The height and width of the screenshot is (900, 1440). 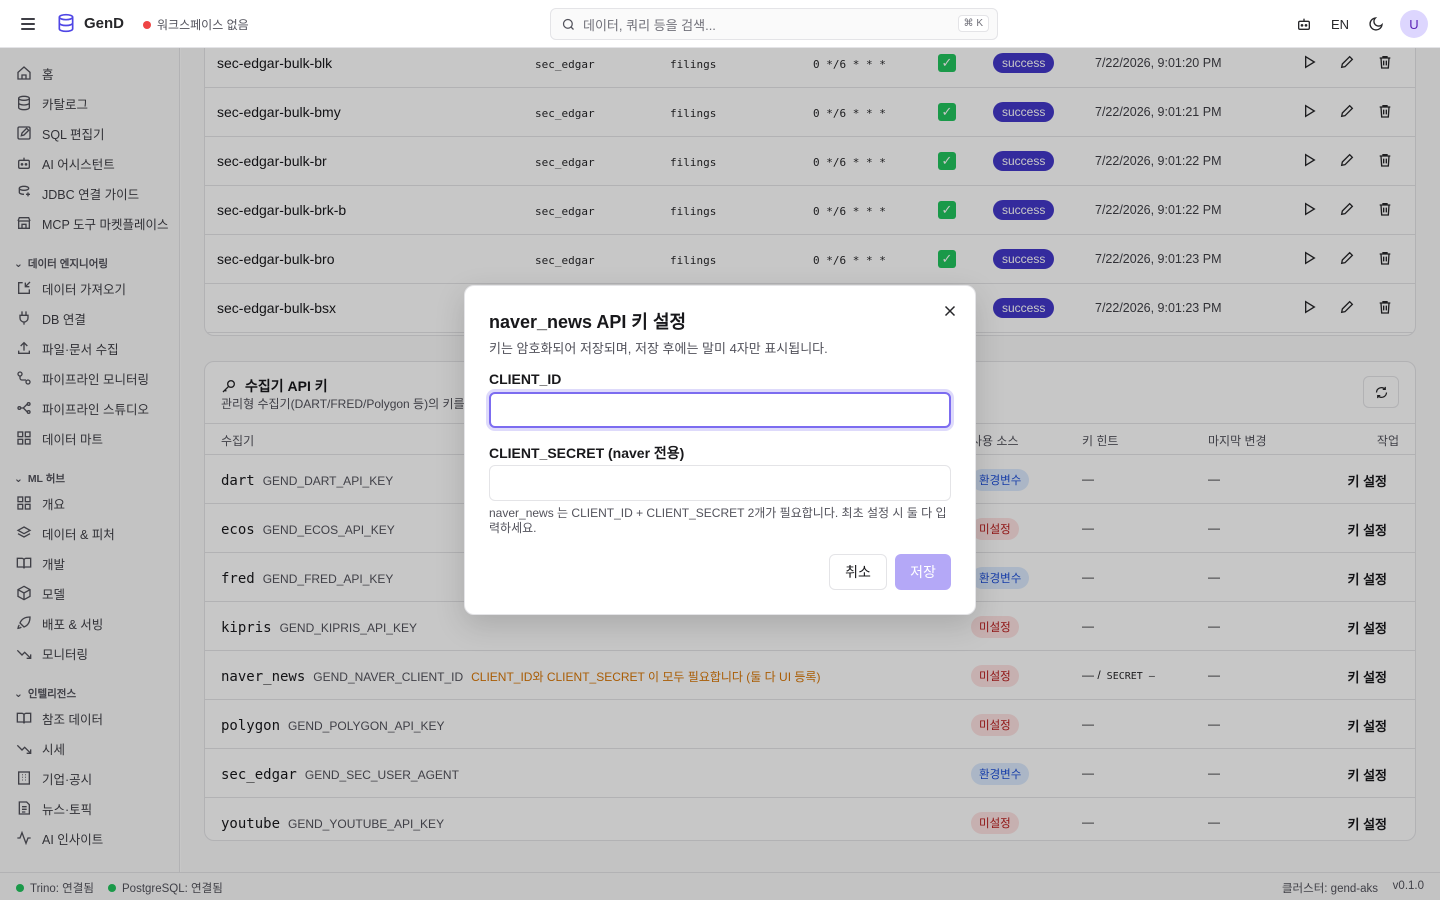 I want to click on bot-icon, so click(x=1304, y=24).